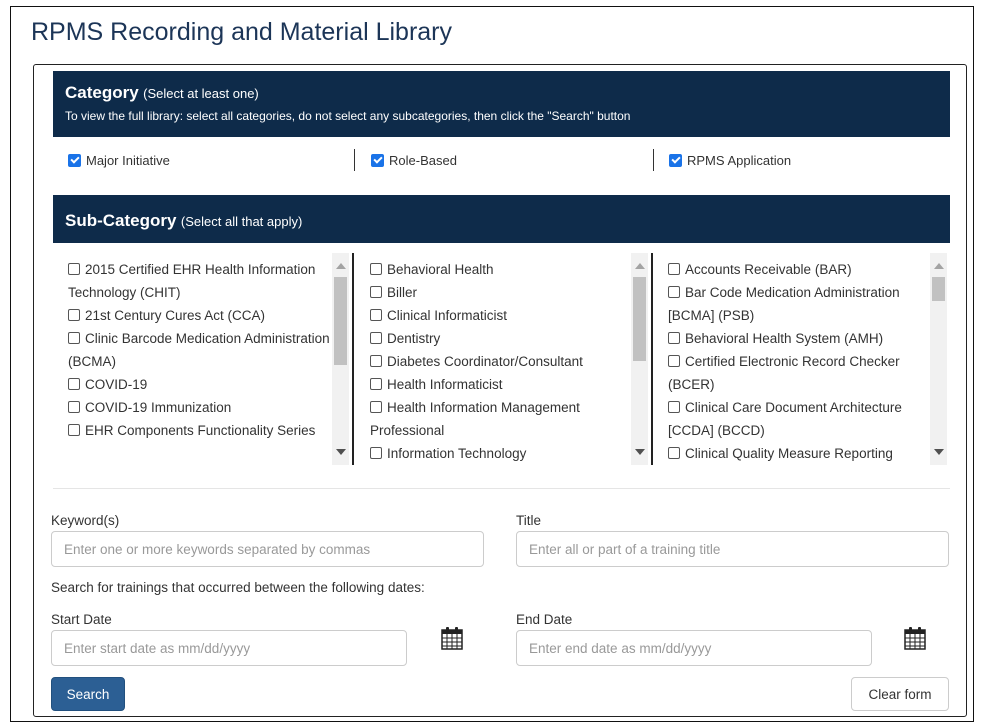 The height and width of the screenshot is (728, 983). What do you see at coordinates (732, 549) in the screenshot?
I see `title-input: Enter all or part of a training title` at bounding box center [732, 549].